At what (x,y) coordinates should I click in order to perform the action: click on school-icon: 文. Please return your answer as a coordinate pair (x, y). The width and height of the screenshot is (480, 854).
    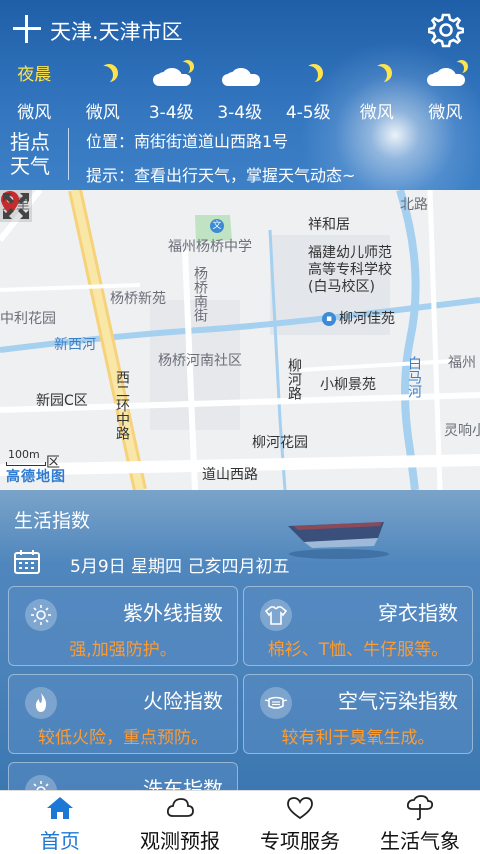
    Looking at the image, I should click on (217, 226).